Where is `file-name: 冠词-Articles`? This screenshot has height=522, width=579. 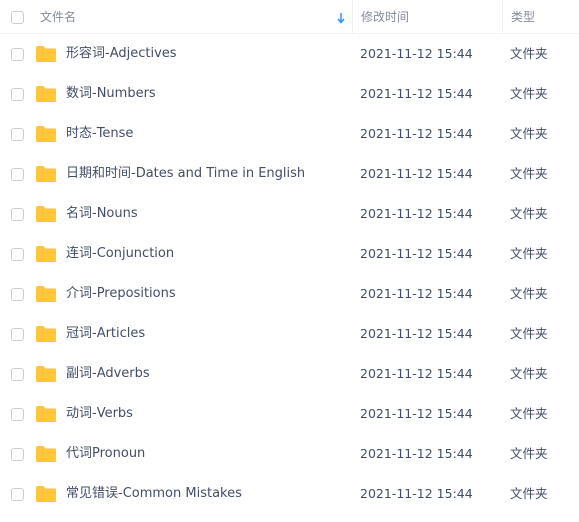
file-name: 冠词-Articles is located at coordinates (105, 334).